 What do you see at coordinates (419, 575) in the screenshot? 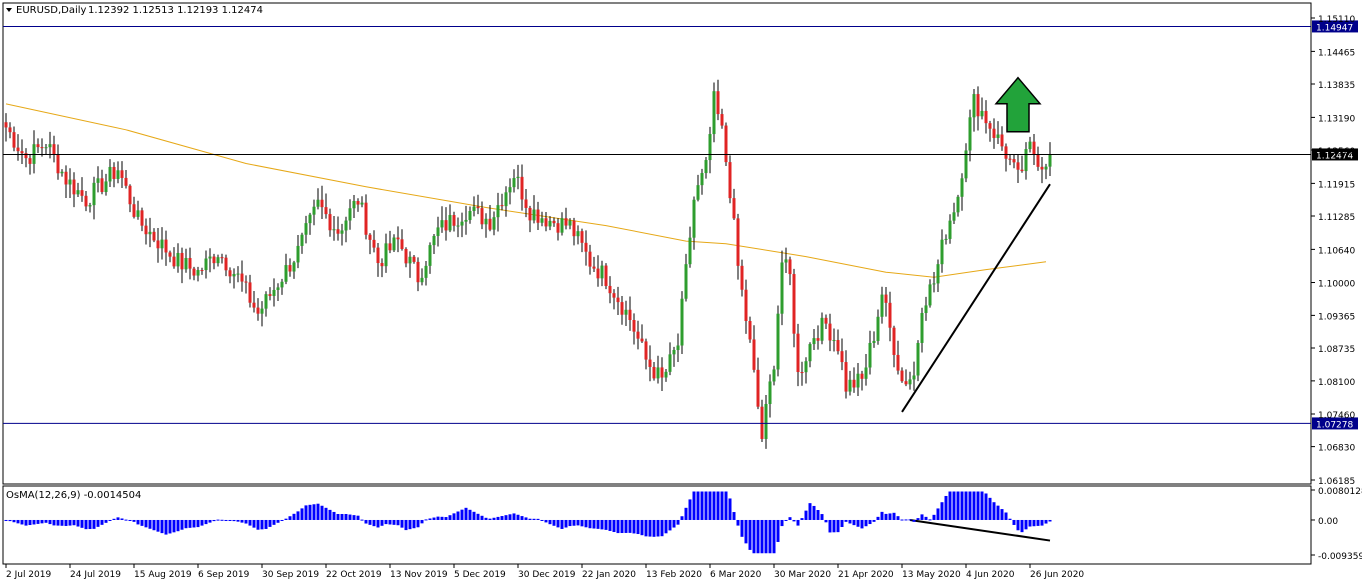
I see `time-tick-label: 13 Nov 2019` at bounding box center [419, 575].